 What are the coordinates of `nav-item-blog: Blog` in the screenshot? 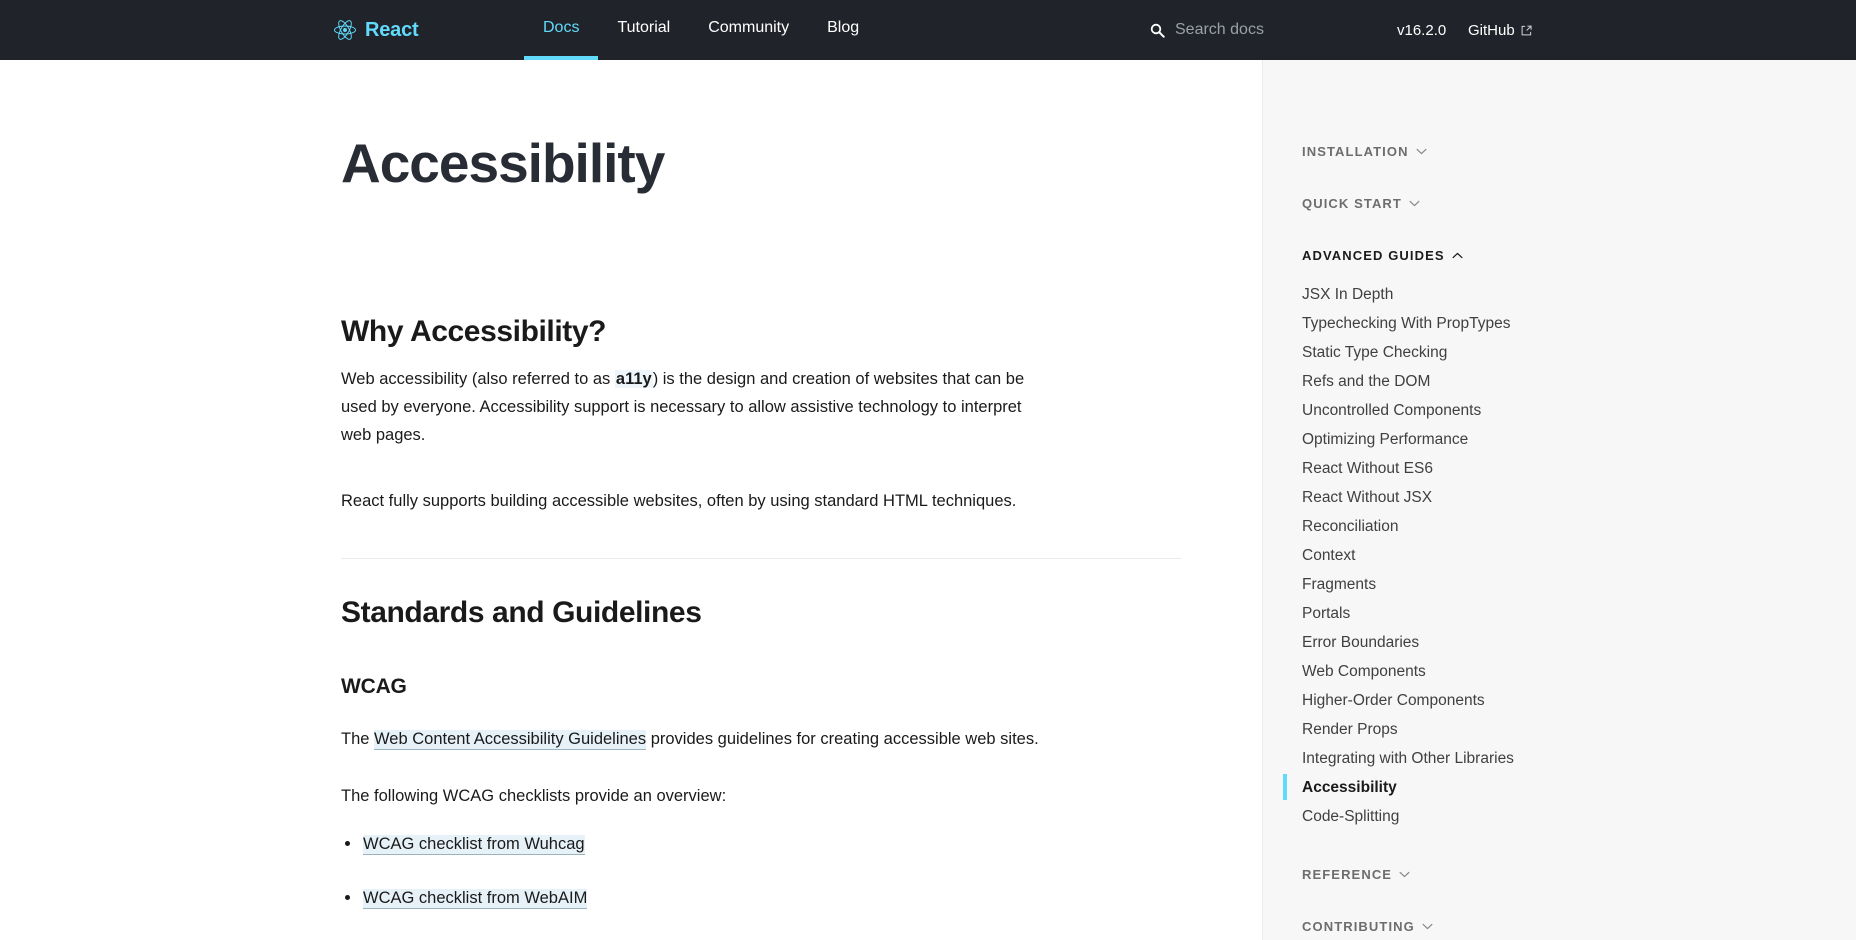 It's located at (843, 30).